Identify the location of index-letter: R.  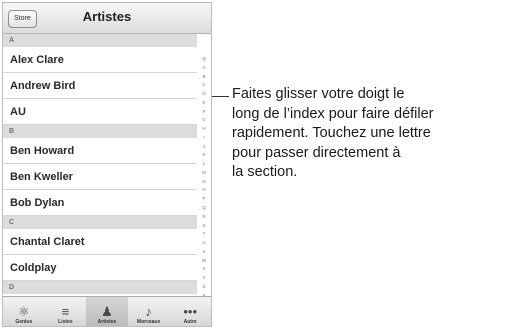
(203, 216).